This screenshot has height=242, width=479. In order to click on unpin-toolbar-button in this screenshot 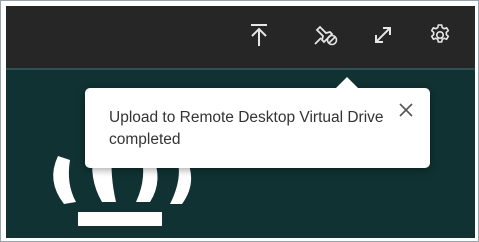, I will do `click(325, 35)`.